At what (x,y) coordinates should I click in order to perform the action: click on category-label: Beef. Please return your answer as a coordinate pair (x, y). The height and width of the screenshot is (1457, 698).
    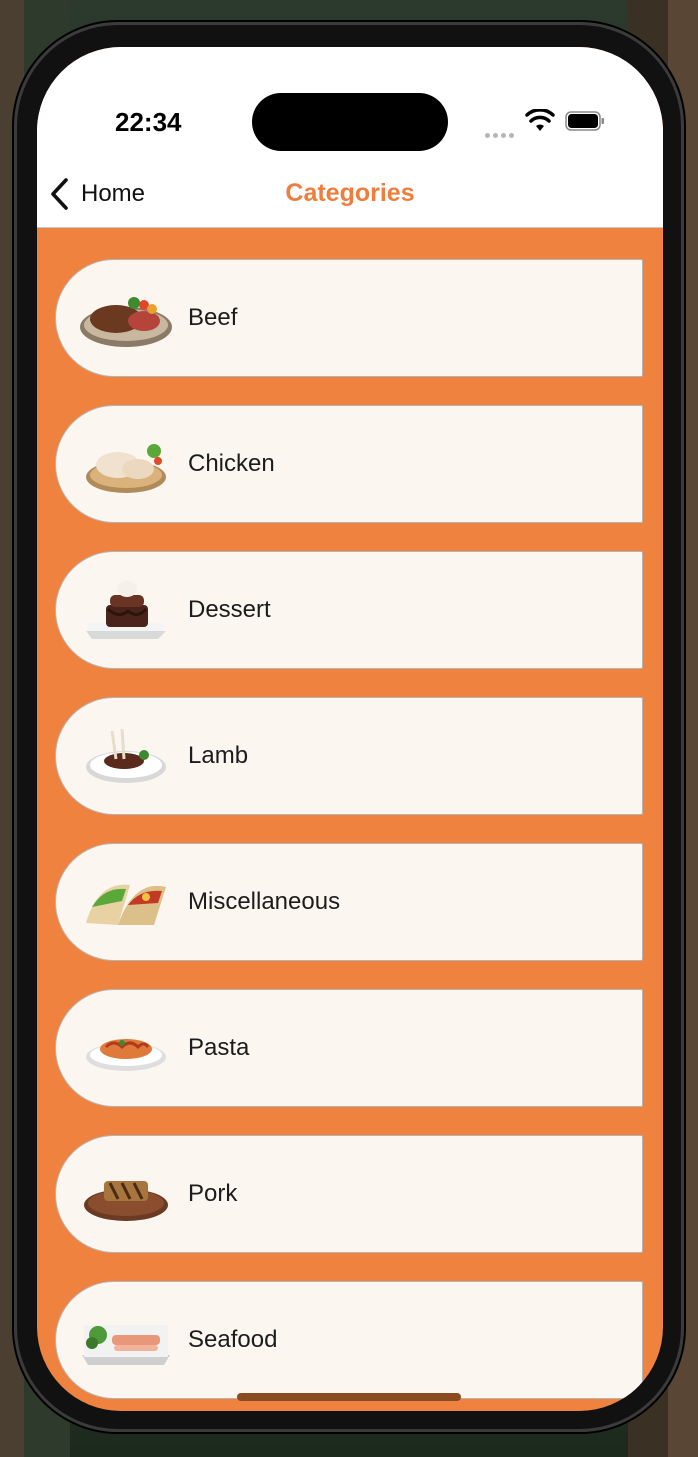
    Looking at the image, I should click on (213, 317).